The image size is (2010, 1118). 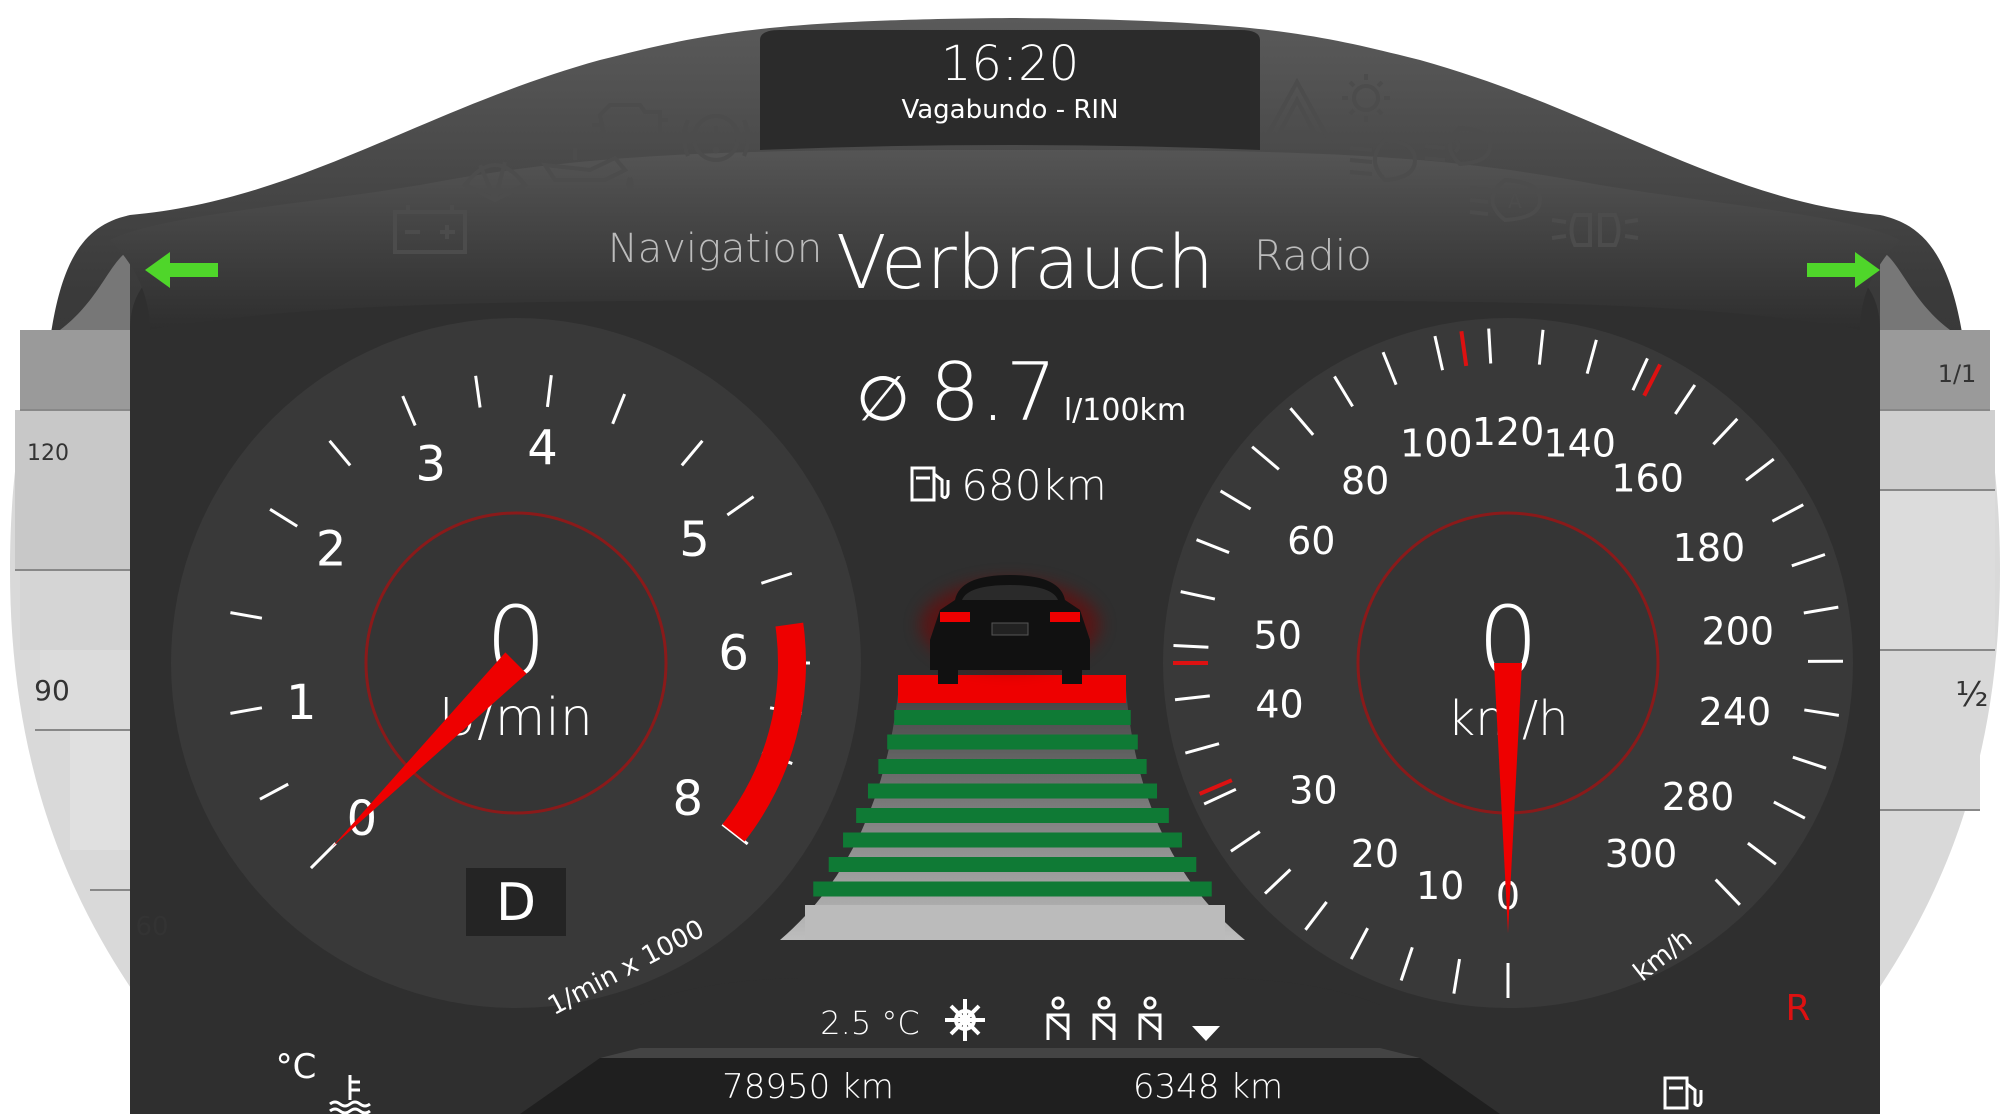 I want to click on tachometer-tick-label: 6, so click(x=733, y=654).